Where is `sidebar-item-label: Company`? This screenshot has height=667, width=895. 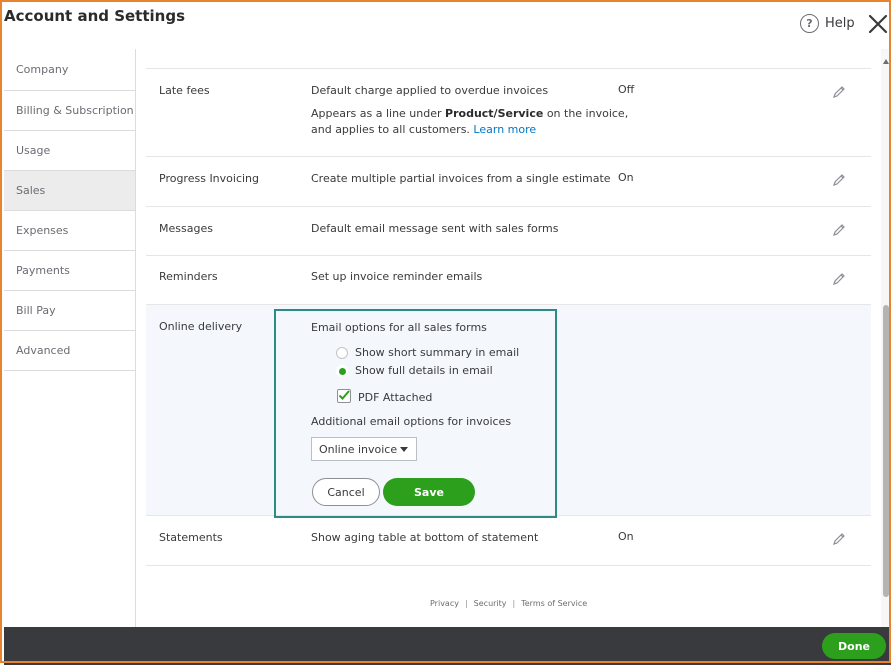
sidebar-item-label: Company is located at coordinates (42, 69).